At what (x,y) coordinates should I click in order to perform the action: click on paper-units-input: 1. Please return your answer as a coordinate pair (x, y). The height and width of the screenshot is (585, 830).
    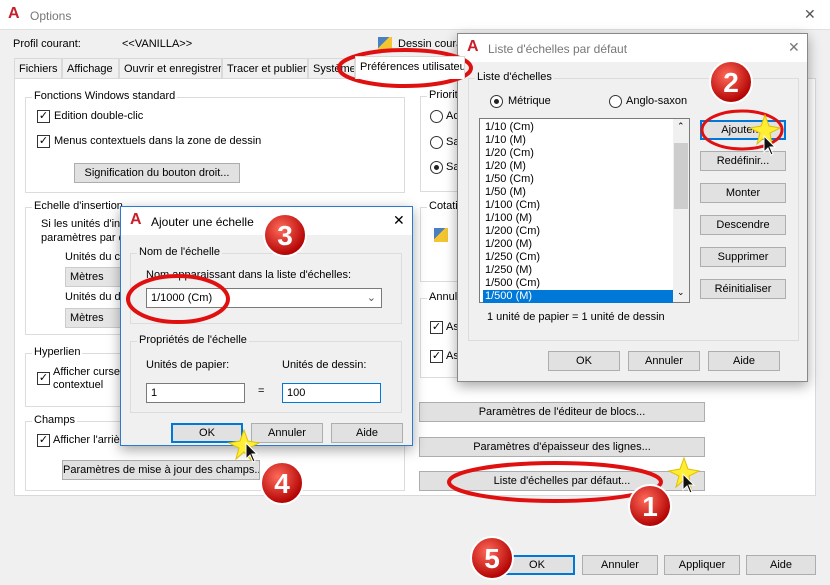
    Looking at the image, I should click on (195, 393).